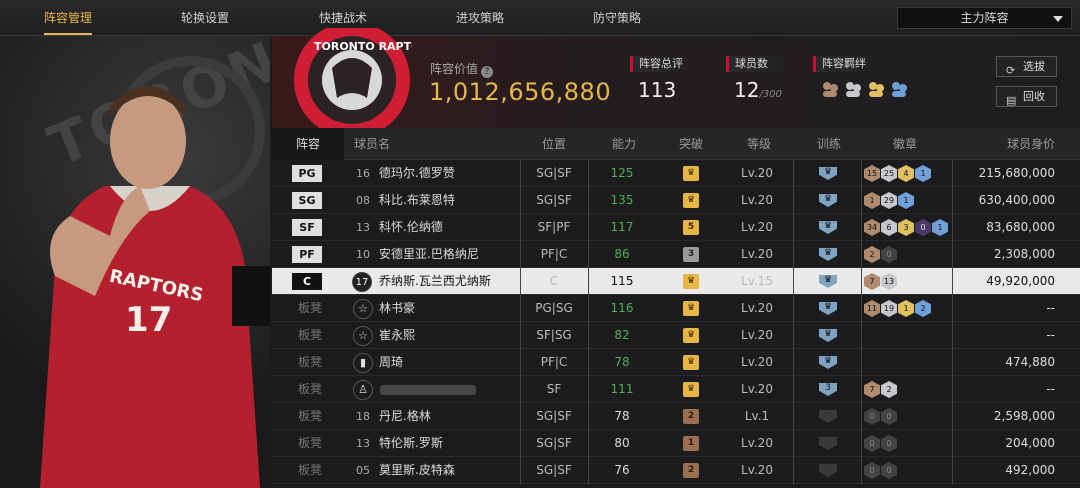 The image size is (1080, 488). What do you see at coordinates (391, 362) in the screenshot?
I see `player-name: 周琦` at bounding box center [391, 362].